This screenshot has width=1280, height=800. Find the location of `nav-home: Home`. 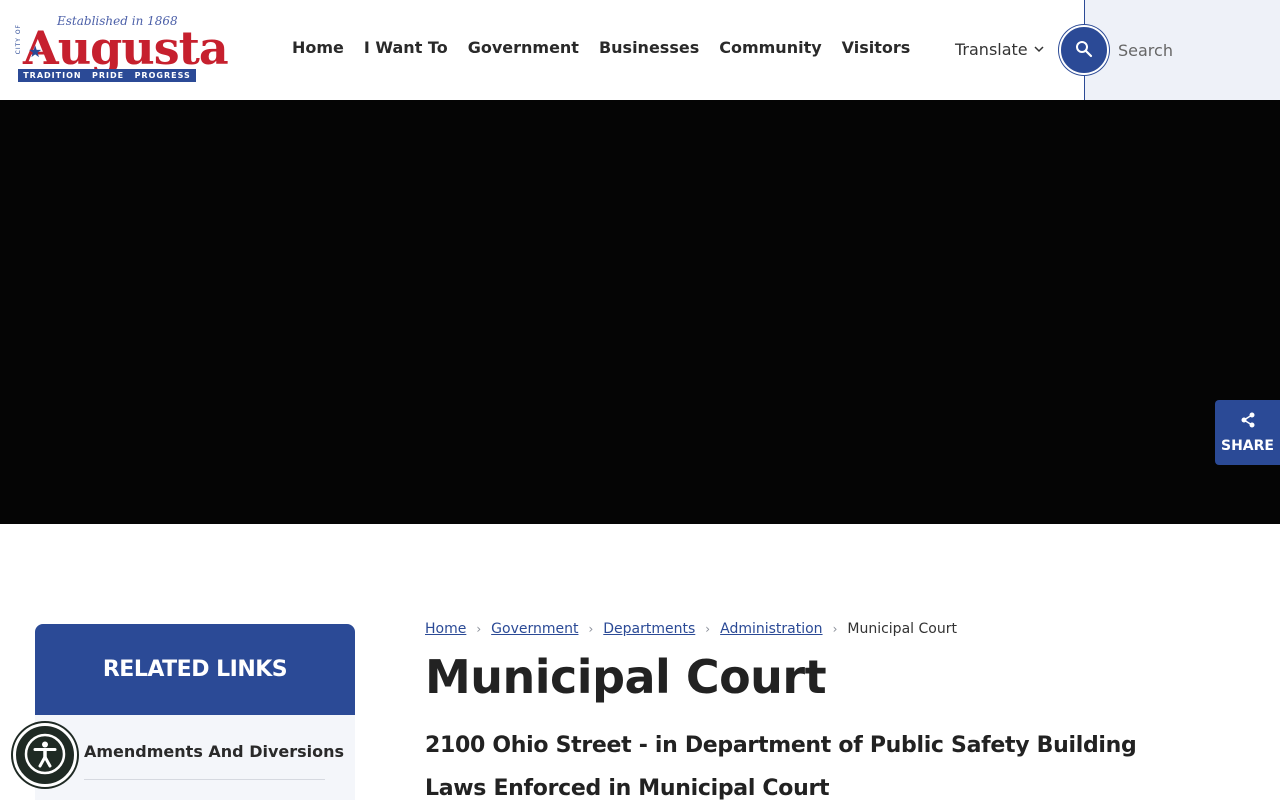

nav-home: Home is located at coordinates (318, 47).